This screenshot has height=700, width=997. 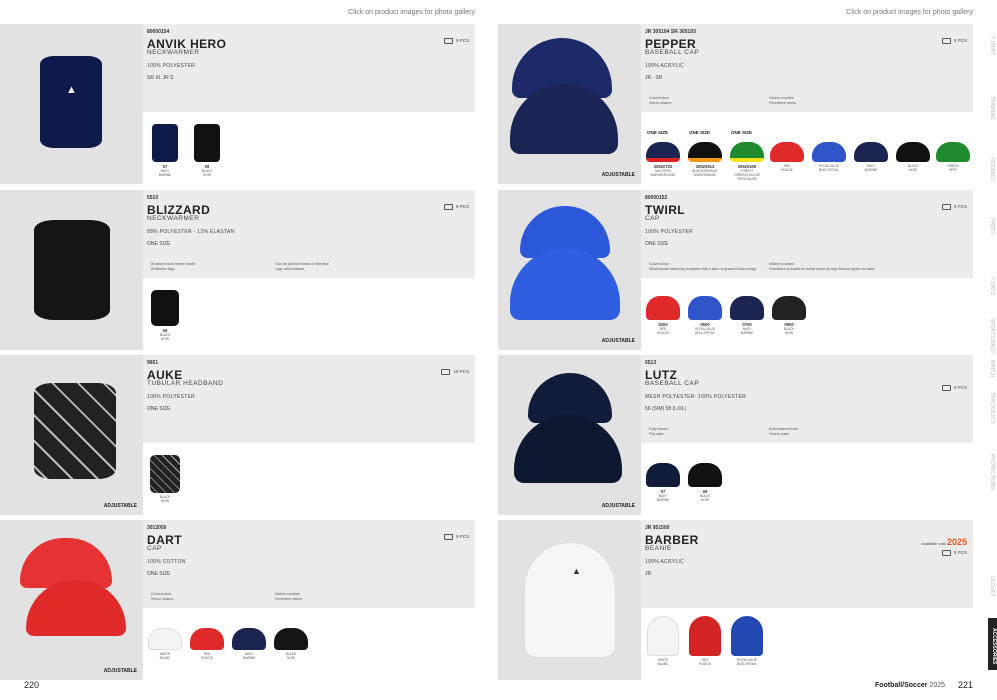 I want to click on product-code: 9651, so click(x=153, y=363).